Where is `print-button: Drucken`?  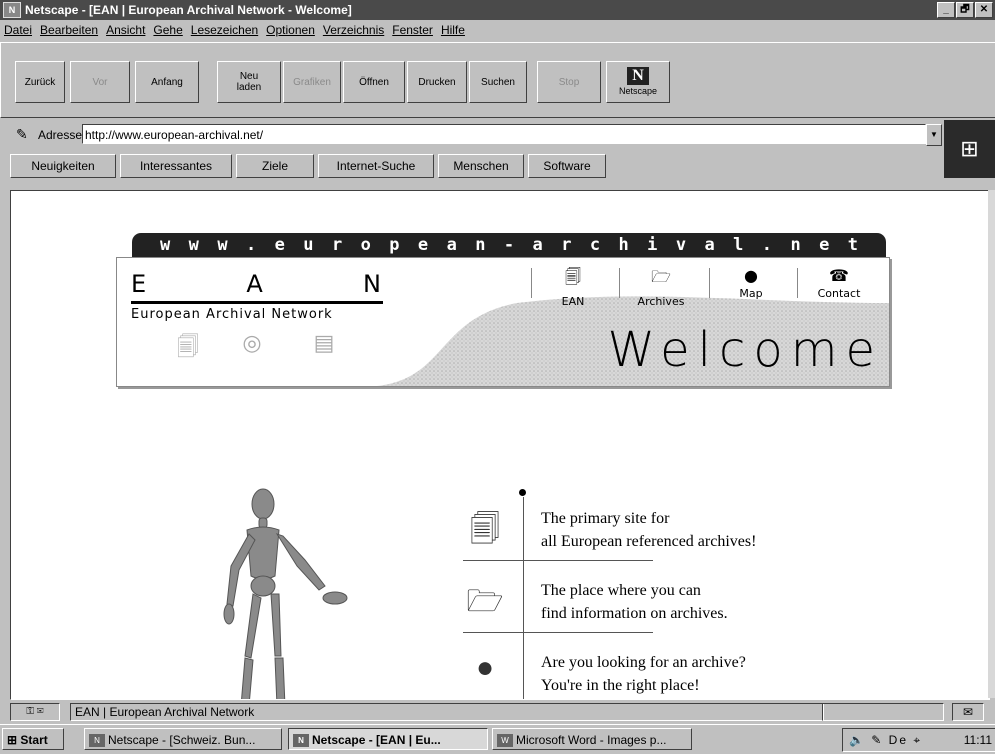
print-button: Drucken is located at coordinates (437, 82).